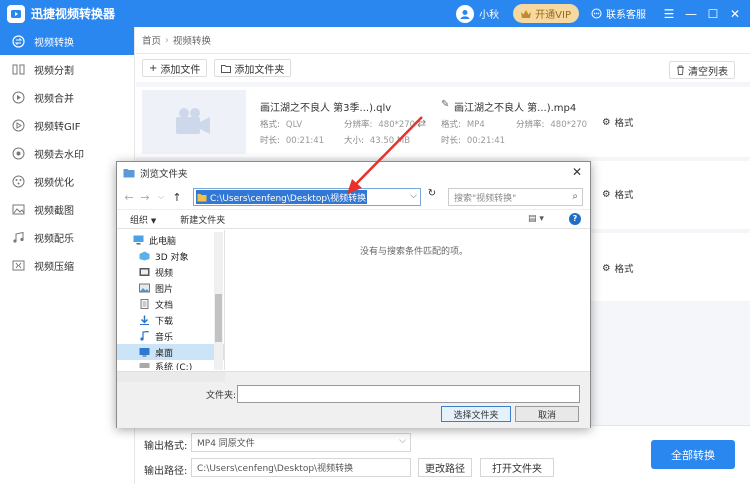 The image size is (750, 484). Describe the element at coordinates (129, 173) in the screenshot. I see `folder-icon` at that location.